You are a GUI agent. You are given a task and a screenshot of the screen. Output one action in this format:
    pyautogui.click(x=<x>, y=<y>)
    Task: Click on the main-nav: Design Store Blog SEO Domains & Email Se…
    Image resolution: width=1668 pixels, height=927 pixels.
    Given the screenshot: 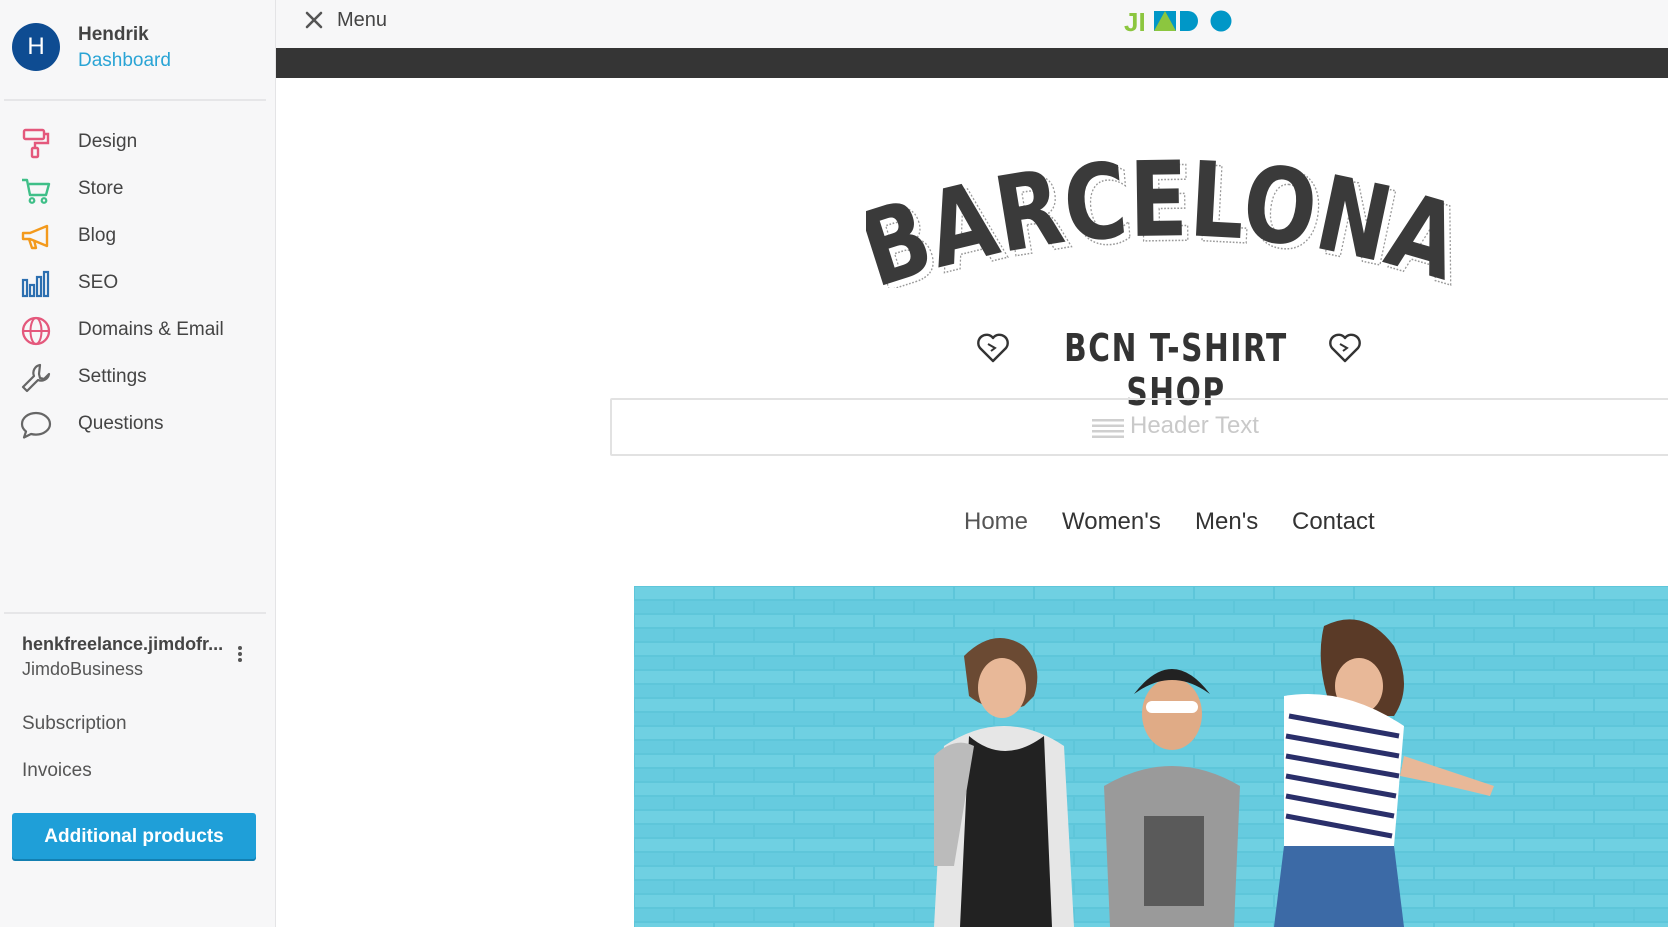 What is the action you would take?
    pyautogui.click(x=138, y=284)
    